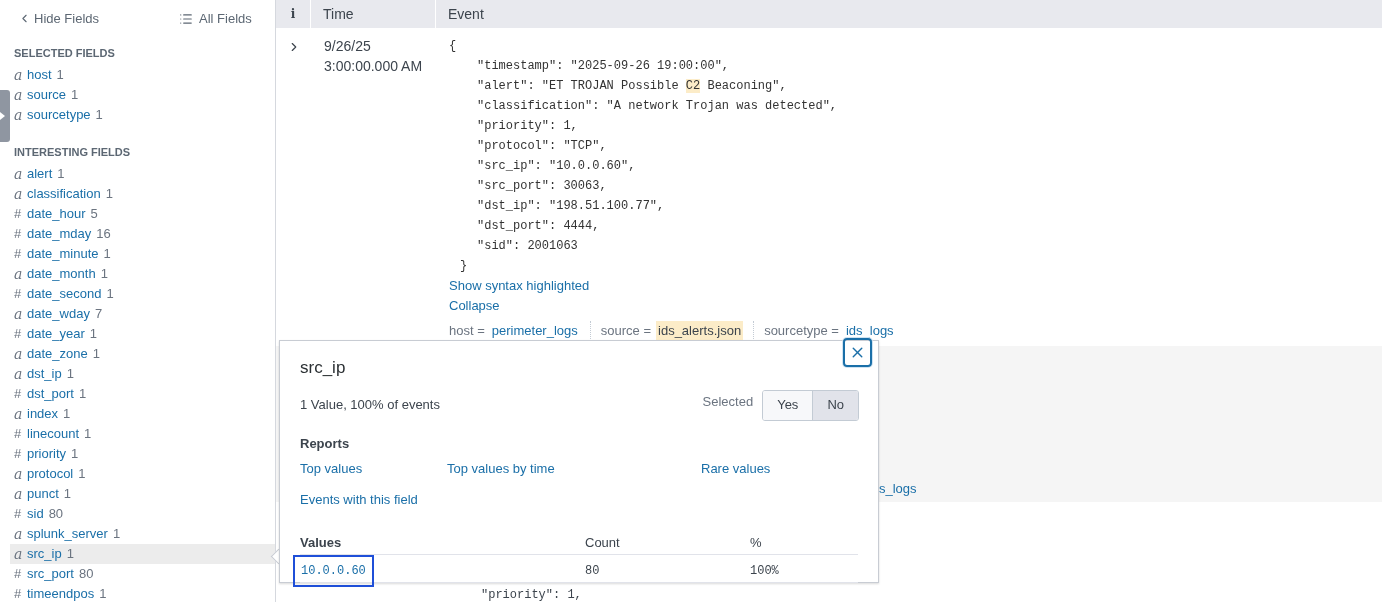 This screenshot has height=602, width=1382. Describe the element at coordinates (94, 214) in the screenshot. I see `field-count: 5` at that location.